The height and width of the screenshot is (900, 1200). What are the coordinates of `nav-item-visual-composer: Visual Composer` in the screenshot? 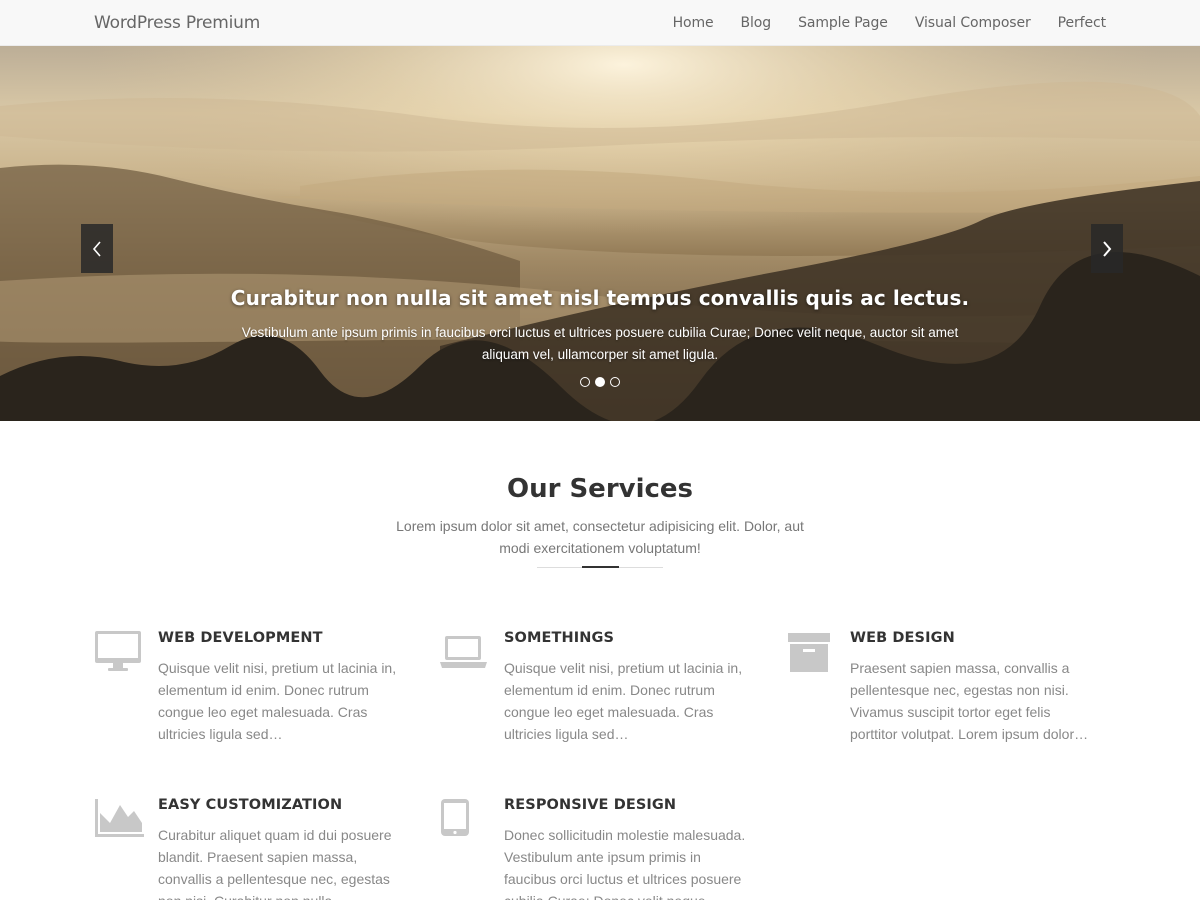 It's located at (973, 23).